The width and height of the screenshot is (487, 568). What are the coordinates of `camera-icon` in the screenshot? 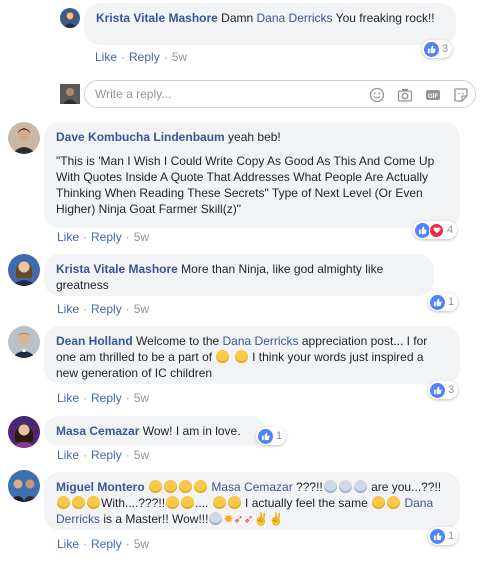 It's located at (405, 95).